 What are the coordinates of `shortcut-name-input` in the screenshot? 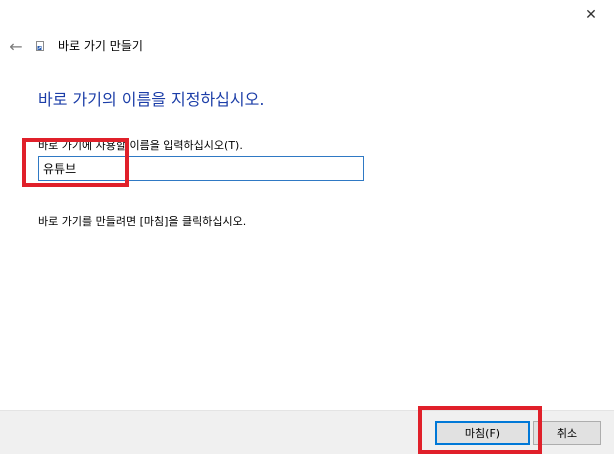 It's located at (201, 168).